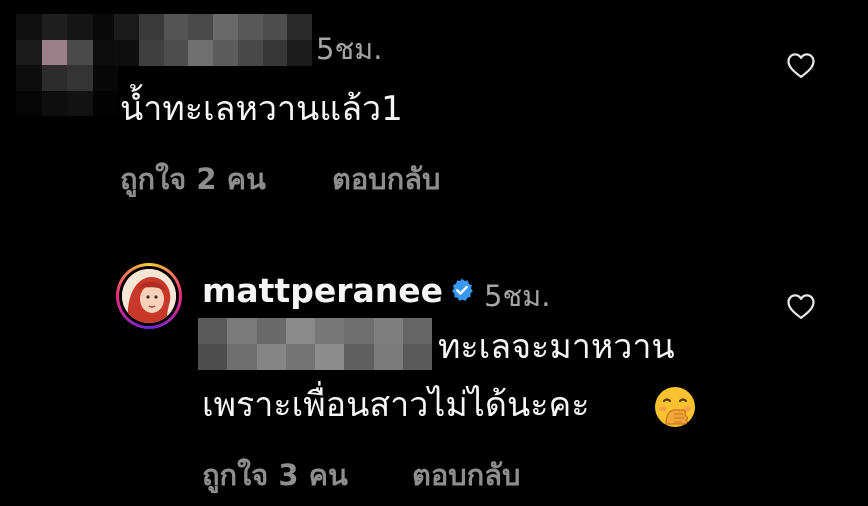 The height and width of the screenshot is (506, 868). I want to click on like-count-button: ถูกใจ 2 คน, so click(193, 179).